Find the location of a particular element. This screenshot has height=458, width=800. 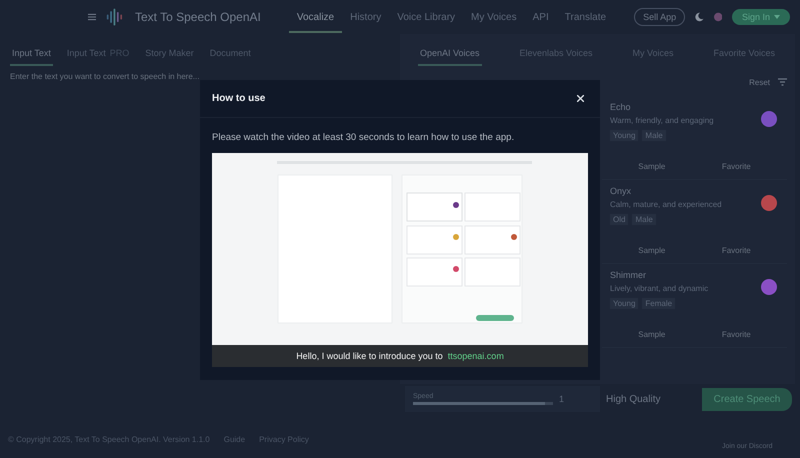

speed-value: 1 is located at coordinates (561, 399).